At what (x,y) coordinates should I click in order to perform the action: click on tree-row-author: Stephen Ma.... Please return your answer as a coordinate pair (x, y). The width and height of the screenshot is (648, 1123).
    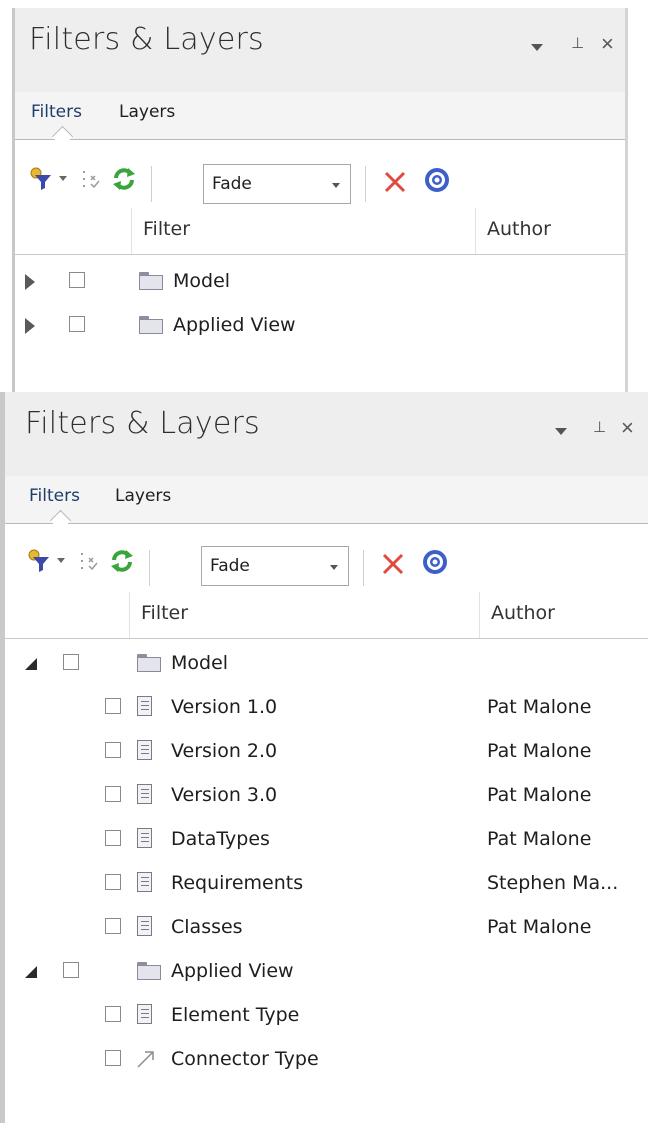
    Looking at the image, I should click on (553, 883).